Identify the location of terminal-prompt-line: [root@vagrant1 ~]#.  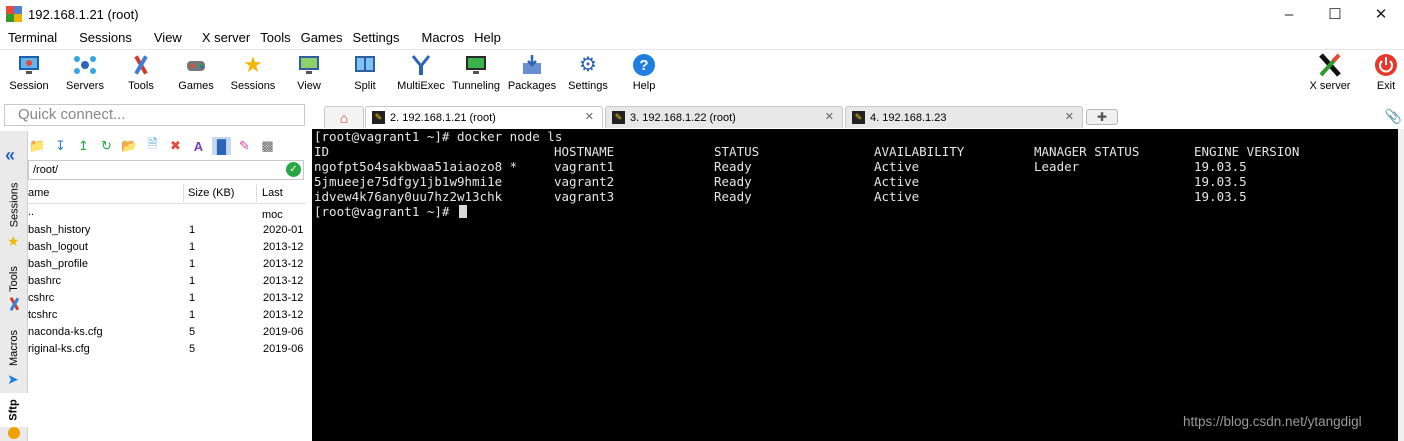
(390, 211).